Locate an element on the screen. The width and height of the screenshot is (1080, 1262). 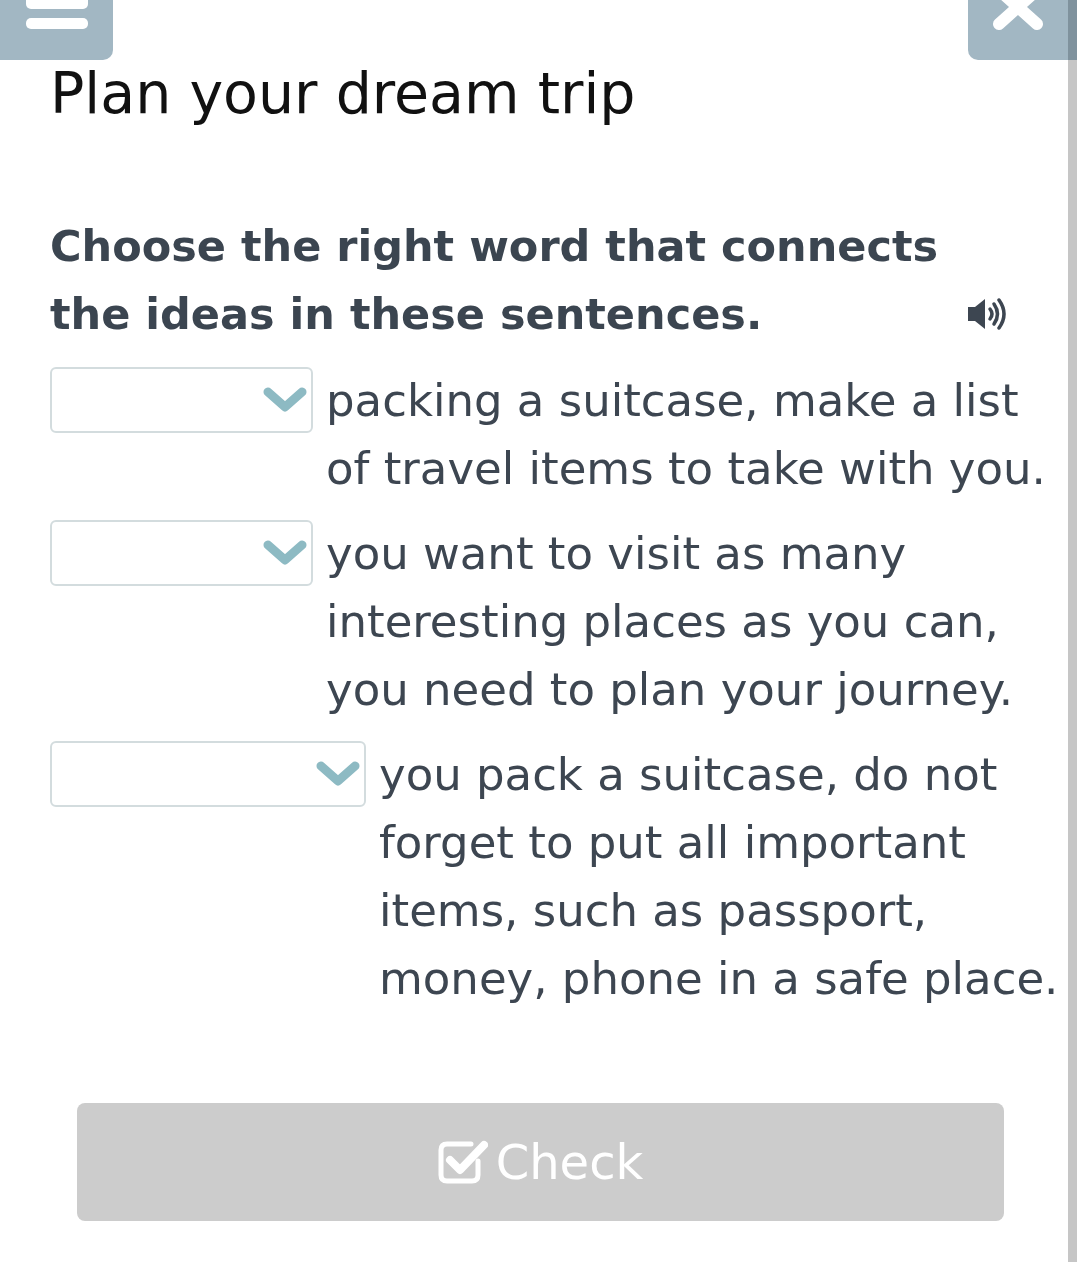
page-title: Plan your dream trip is located at coordinates (343, 93).